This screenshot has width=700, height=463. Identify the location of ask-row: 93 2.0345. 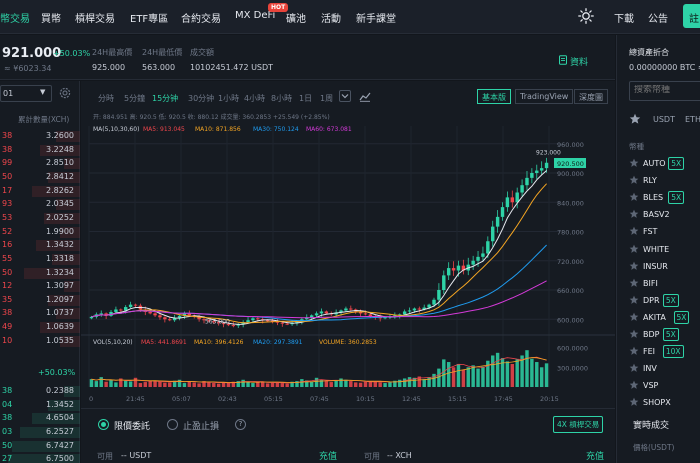
(40, 204).